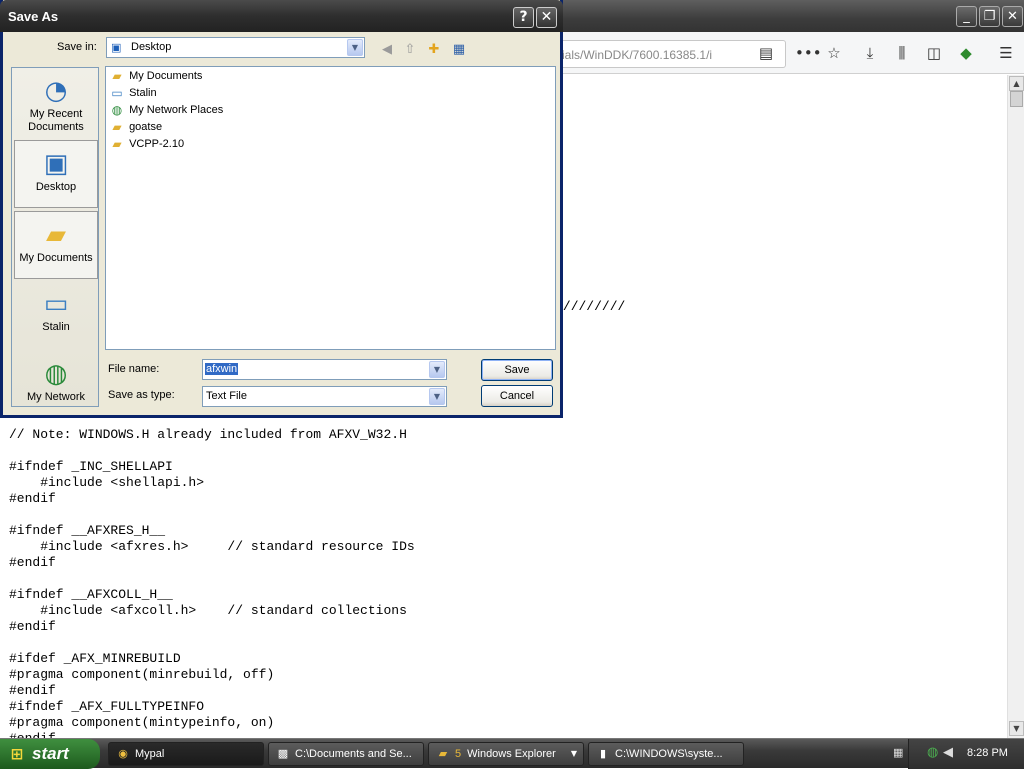 Image resolution: width=1024 pixels, height=769 pixels. Describe the element at coordinates (281, 16) in the screenshot. I see `dialog-titlebar: Save As ? ✕` at that location.